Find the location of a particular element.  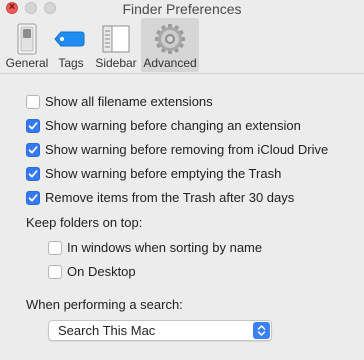

tab-tags-label: Tags is located at coordinates (71, 63).